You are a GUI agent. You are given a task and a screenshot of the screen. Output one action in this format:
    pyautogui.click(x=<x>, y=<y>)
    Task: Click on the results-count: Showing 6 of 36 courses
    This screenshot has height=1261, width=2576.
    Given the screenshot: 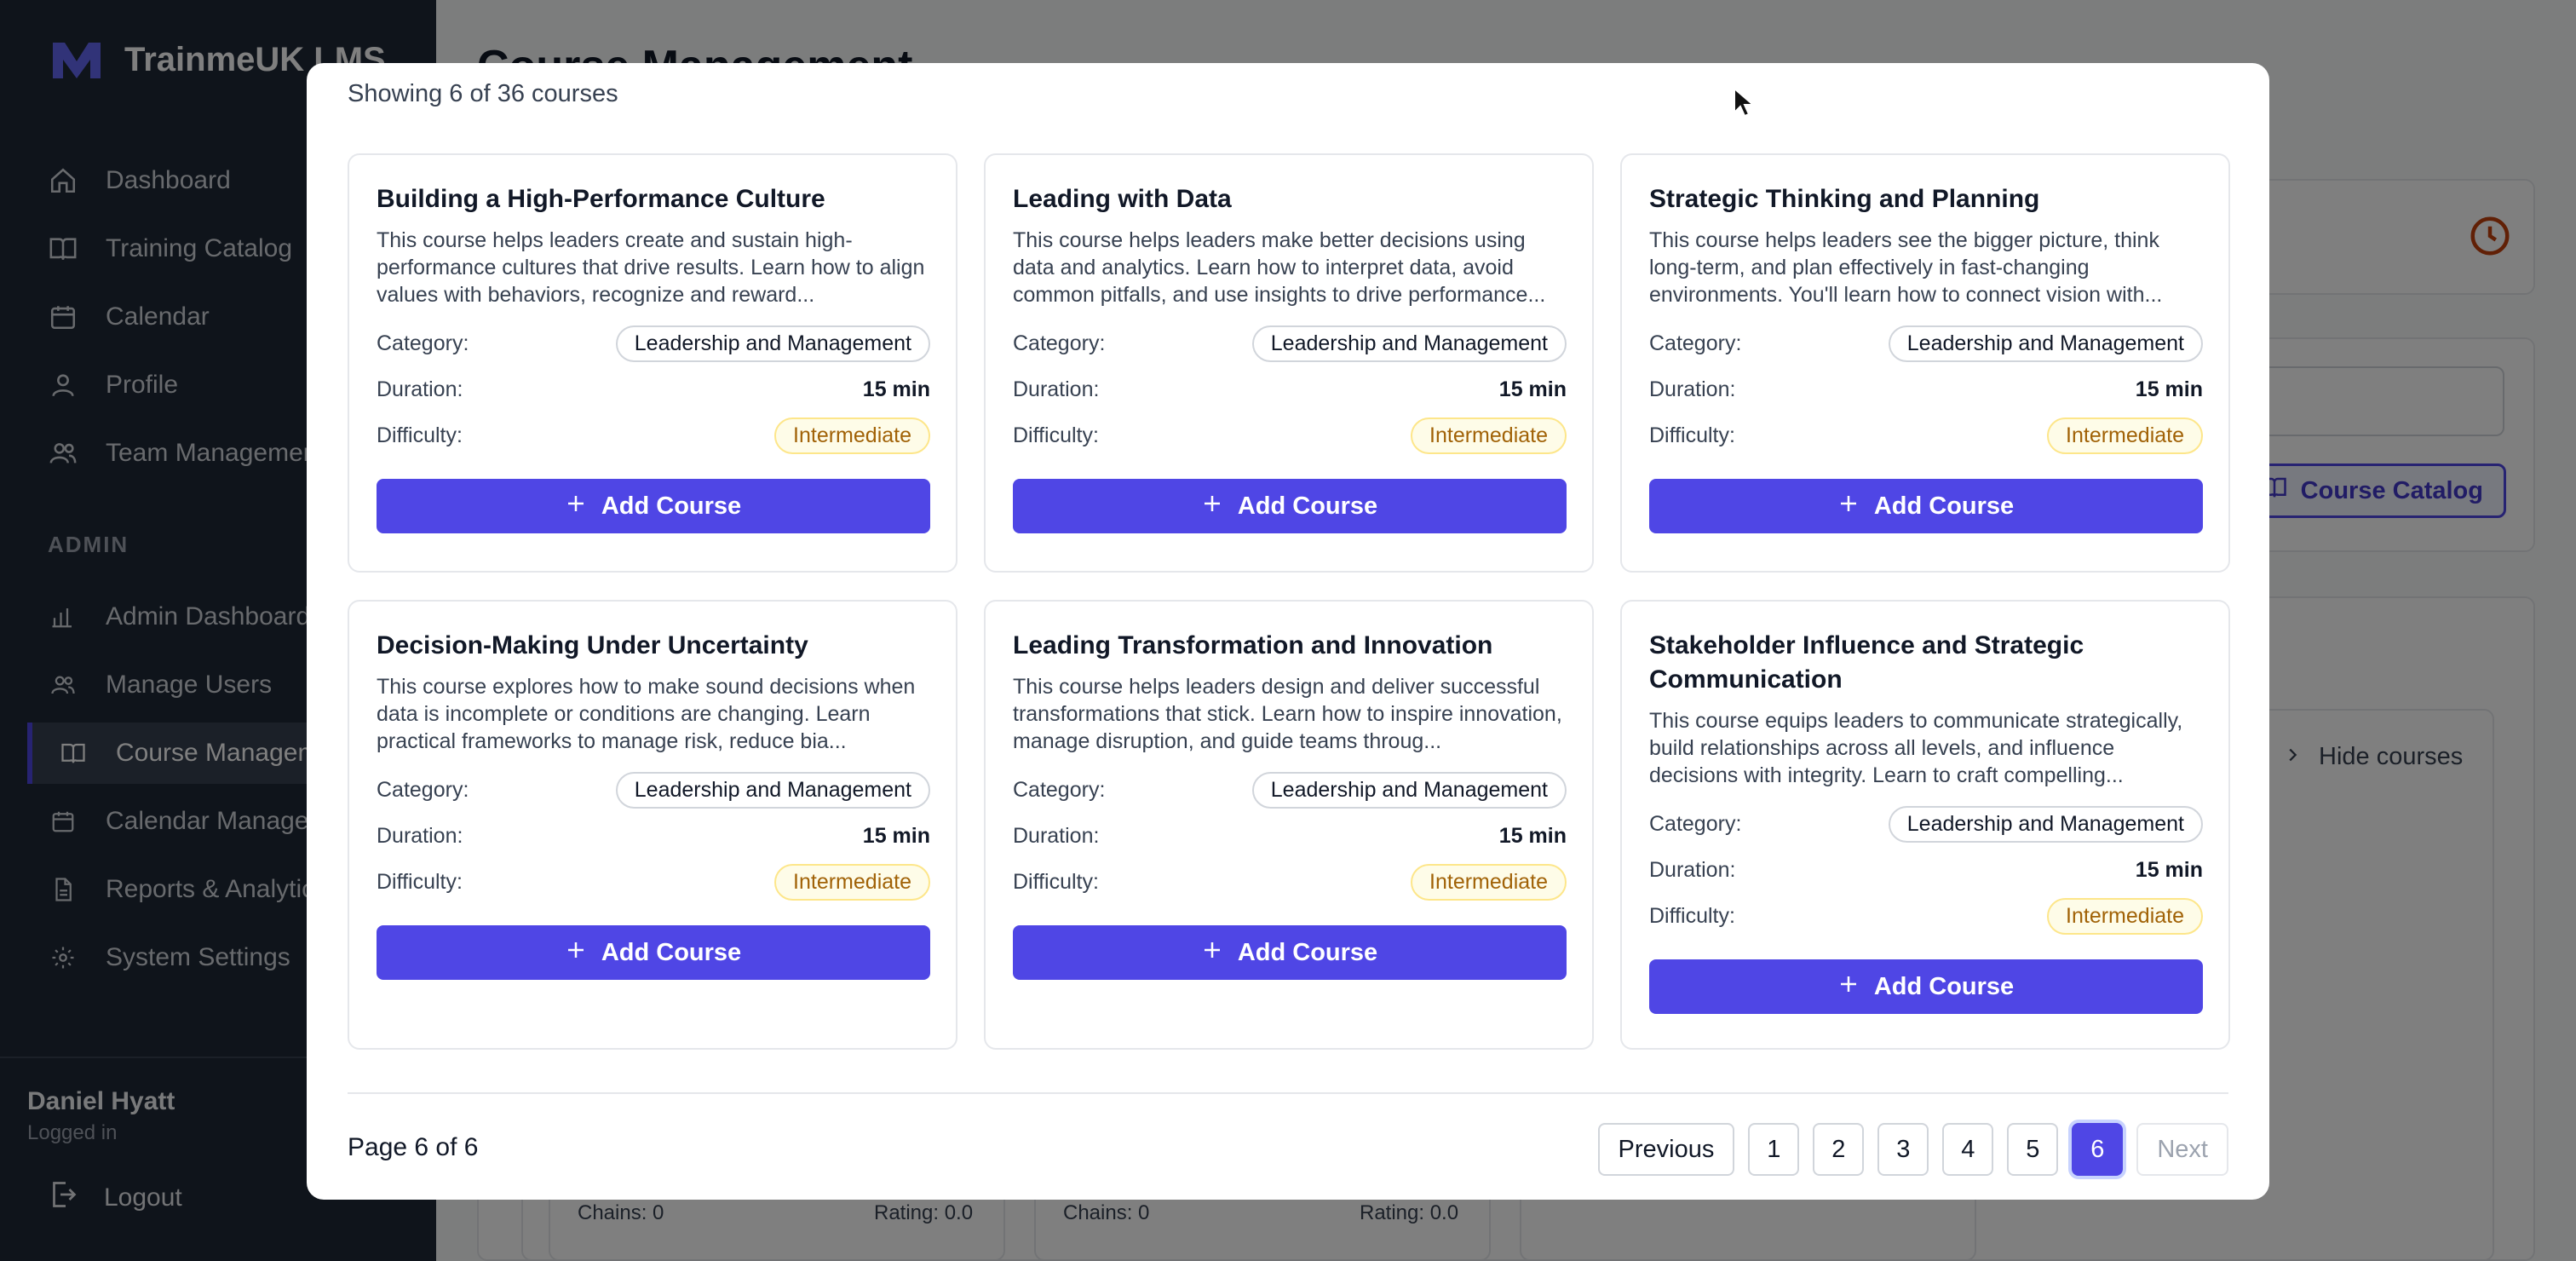 What is the action you would take?
    pyautogui.click(x=483, y=94)
    